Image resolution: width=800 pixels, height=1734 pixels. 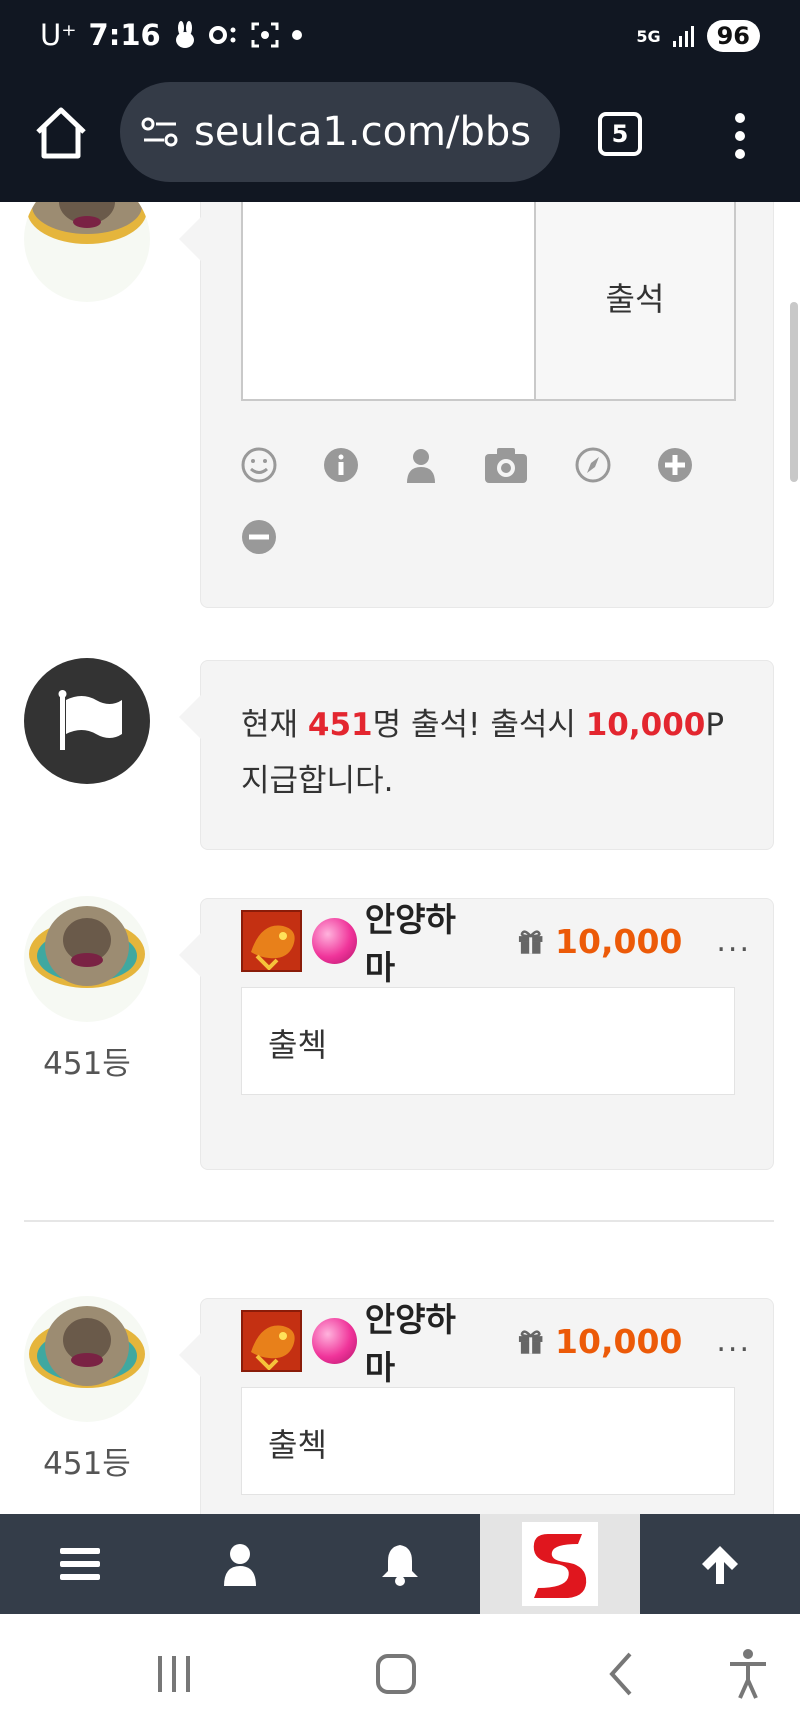 I want to click on recents-icon, so click(x=174, y=1674).